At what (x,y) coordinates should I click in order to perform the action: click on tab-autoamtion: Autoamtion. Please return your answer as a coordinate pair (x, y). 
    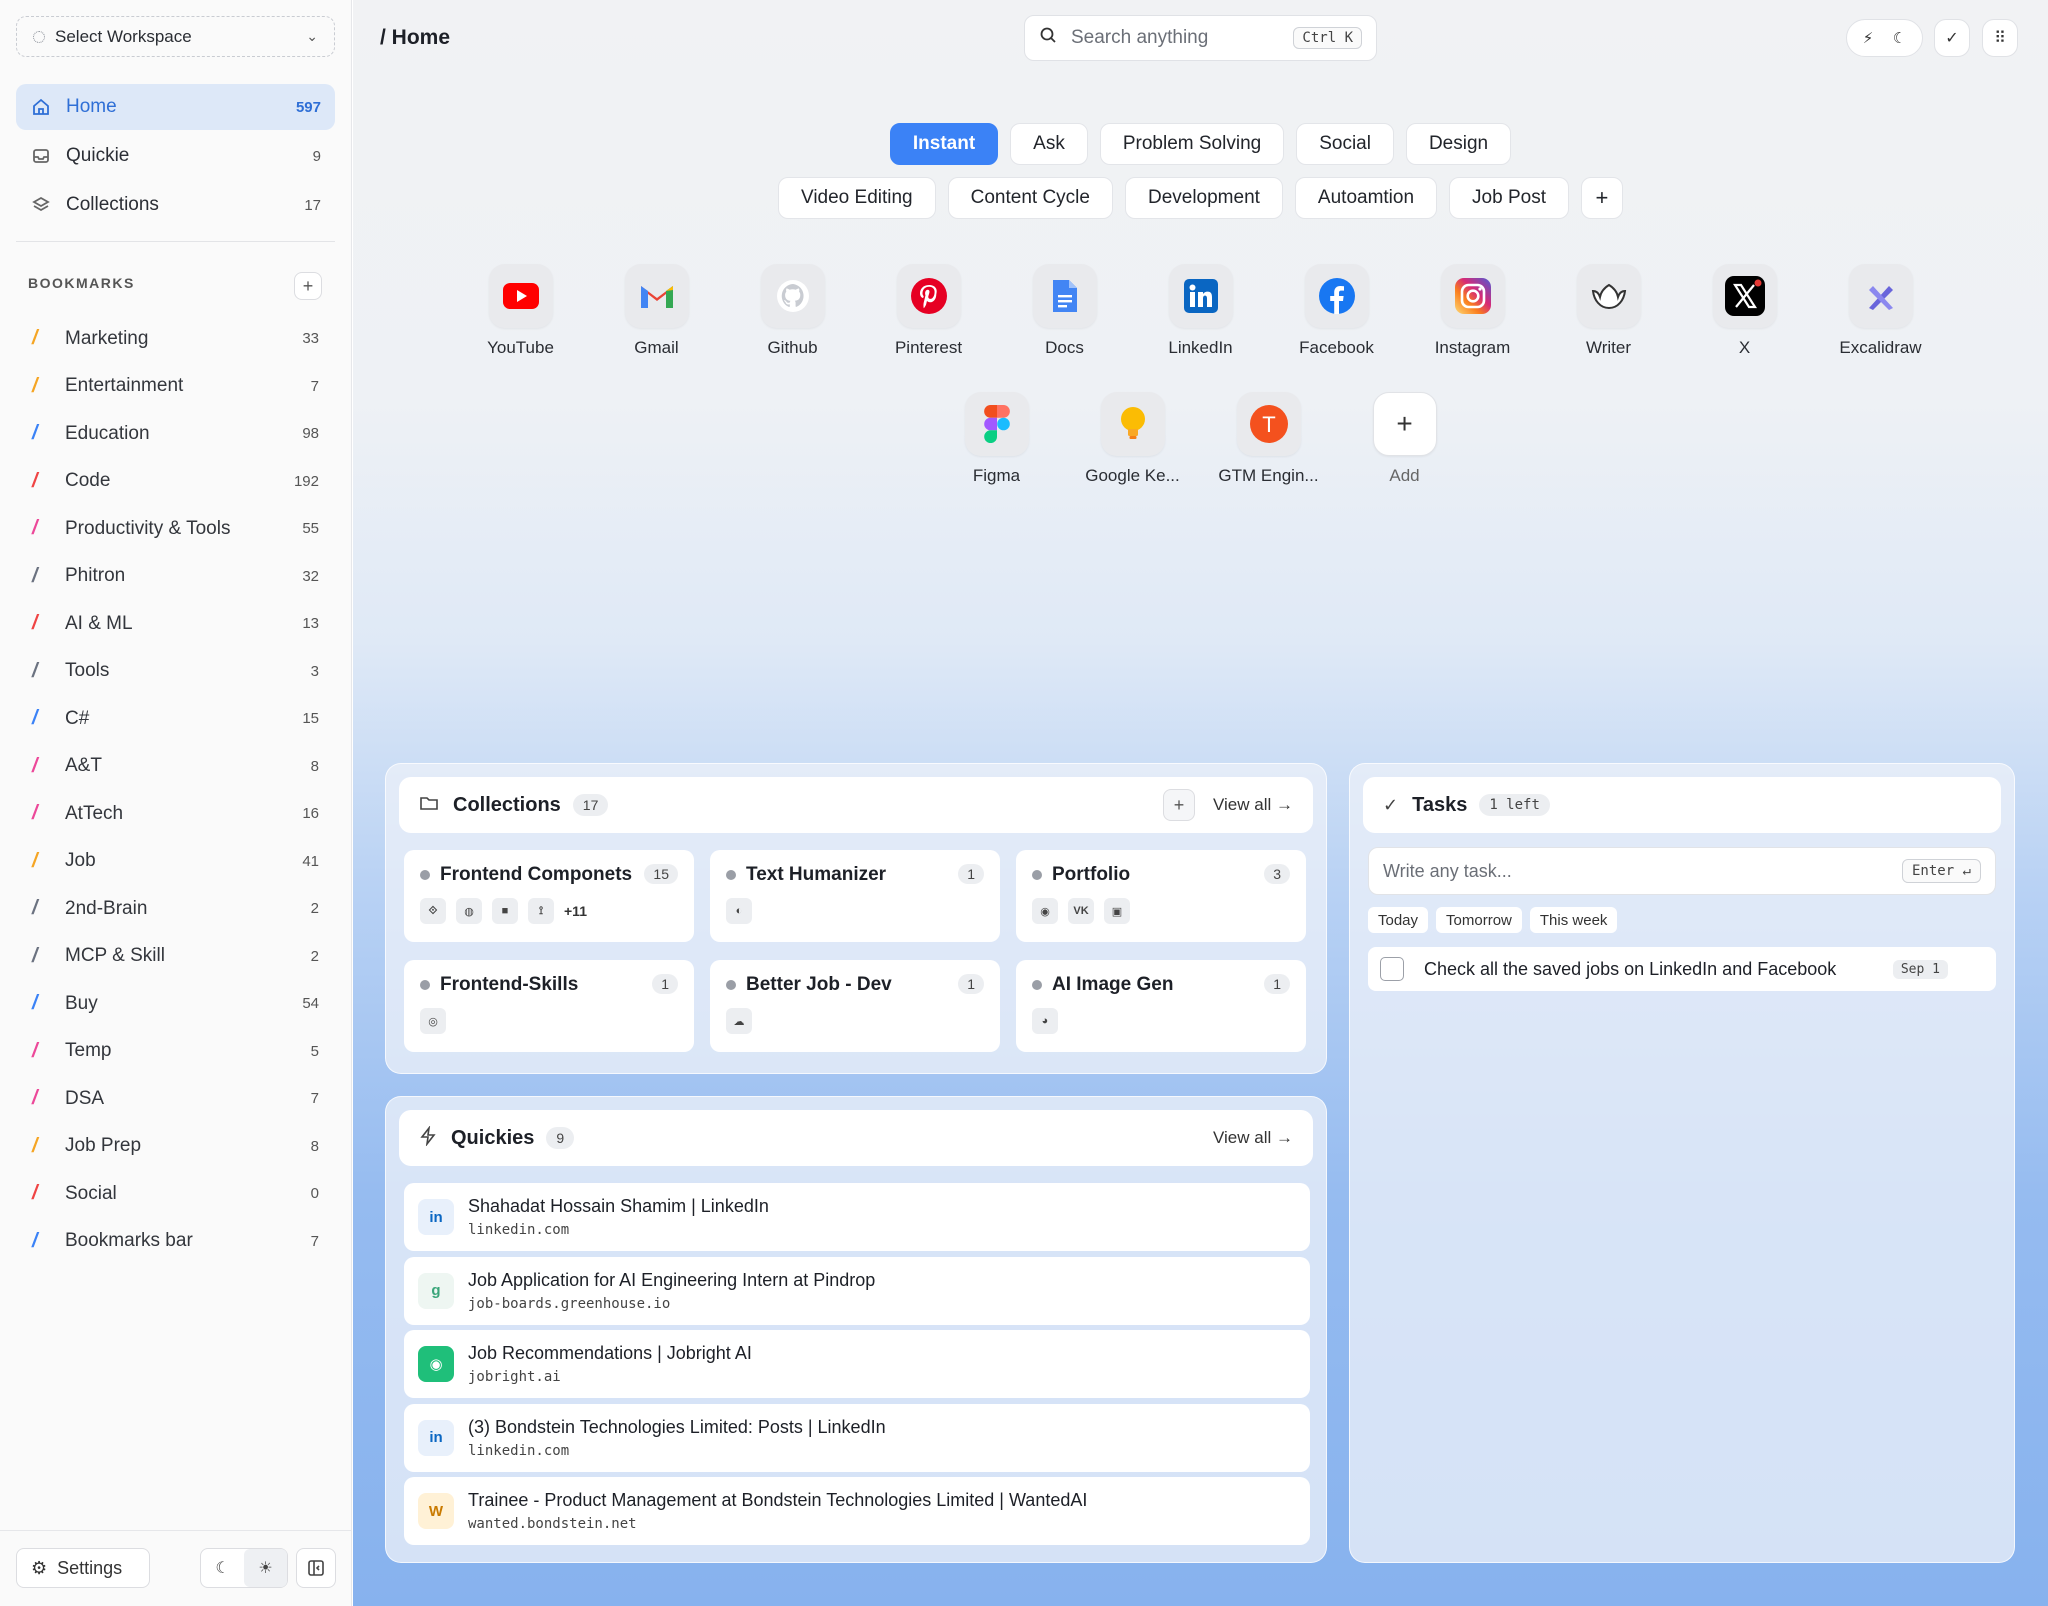
    Looking at the image, I should click on (1366, 198).